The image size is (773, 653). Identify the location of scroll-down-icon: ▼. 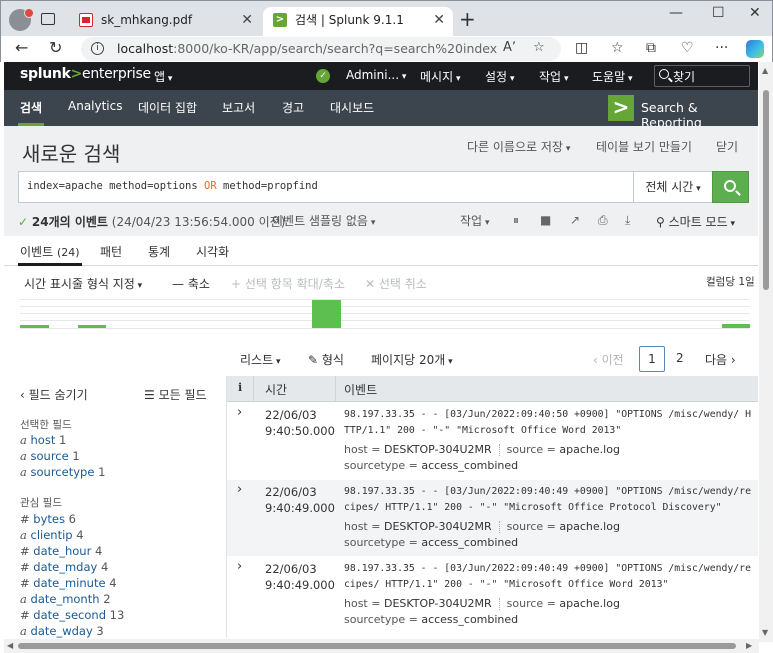
(765, 632).